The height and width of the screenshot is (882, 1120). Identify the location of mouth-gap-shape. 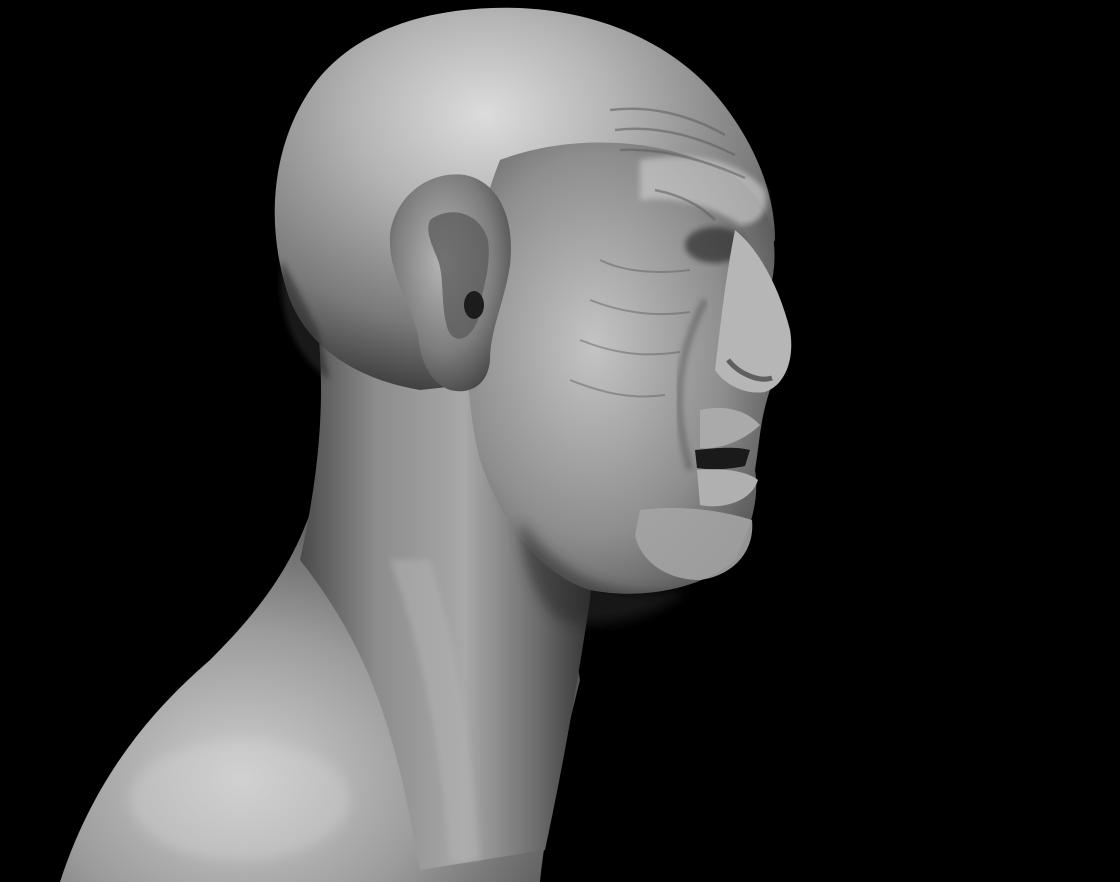
(722, 458).